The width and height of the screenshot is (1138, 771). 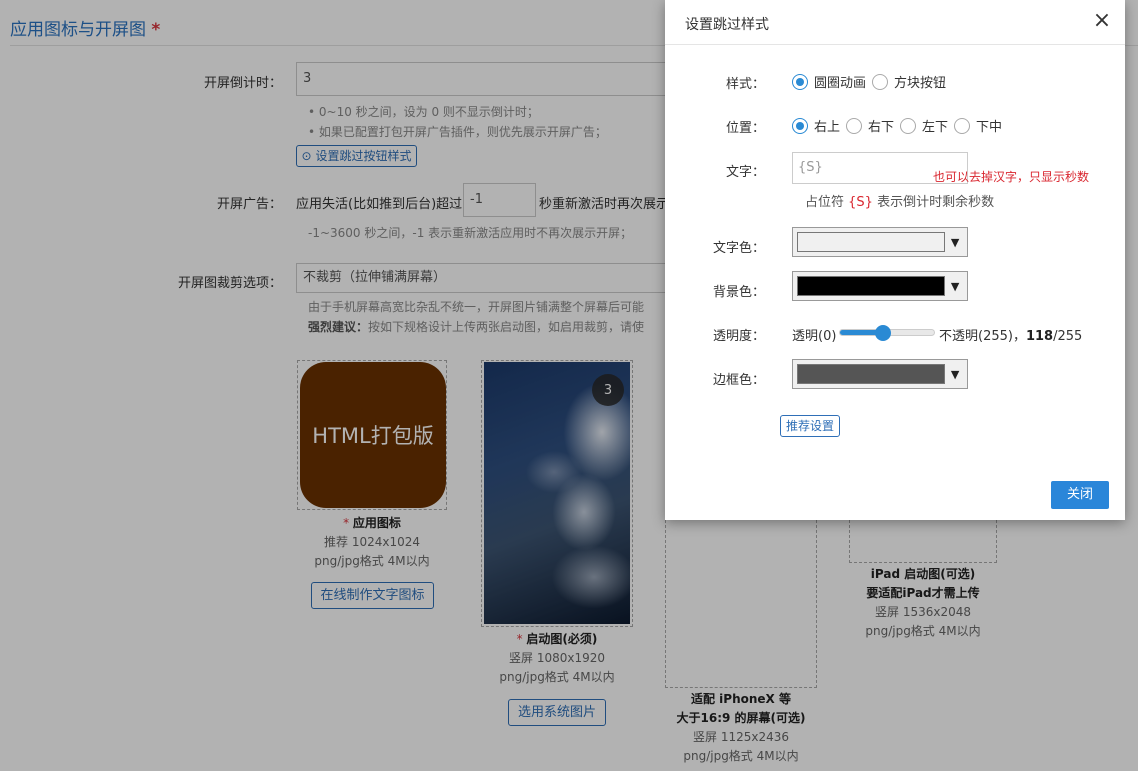 I want to click on placeholder-note: 占位符 {S} 表示倒计时剩余秒数, so click(x=900, y=202).